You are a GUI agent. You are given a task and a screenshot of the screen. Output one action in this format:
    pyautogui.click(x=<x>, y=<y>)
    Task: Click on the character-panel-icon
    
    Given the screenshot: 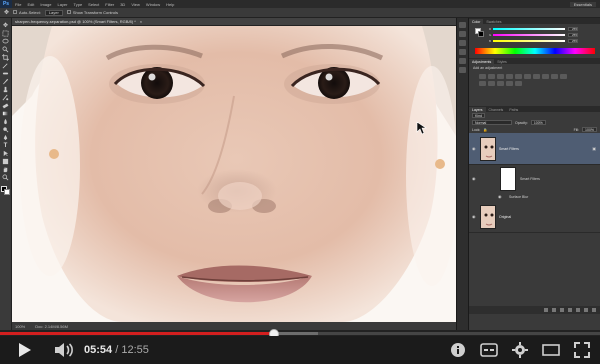 What is the action you would take?
    pyautogui.click(x=462, y=61)
    